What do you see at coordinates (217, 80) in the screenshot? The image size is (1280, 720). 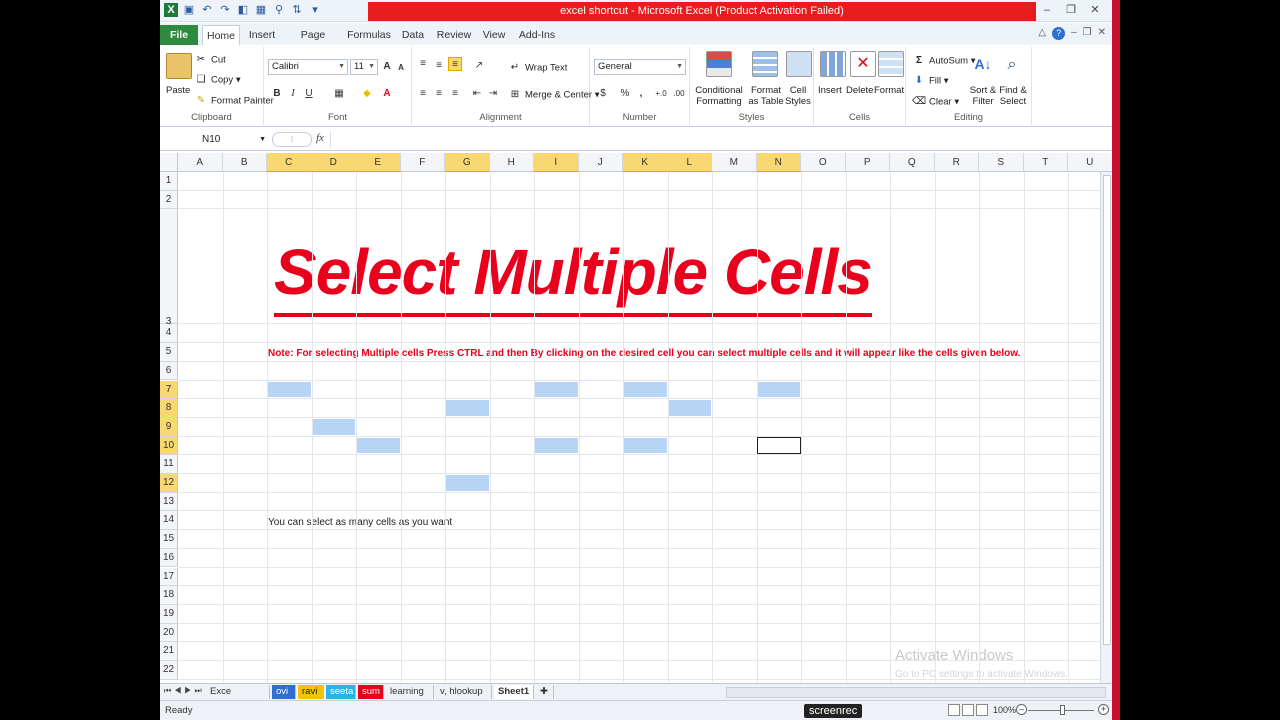 I see `copy-button: ❏ Copy ▾` at bounding box center [217, 80].